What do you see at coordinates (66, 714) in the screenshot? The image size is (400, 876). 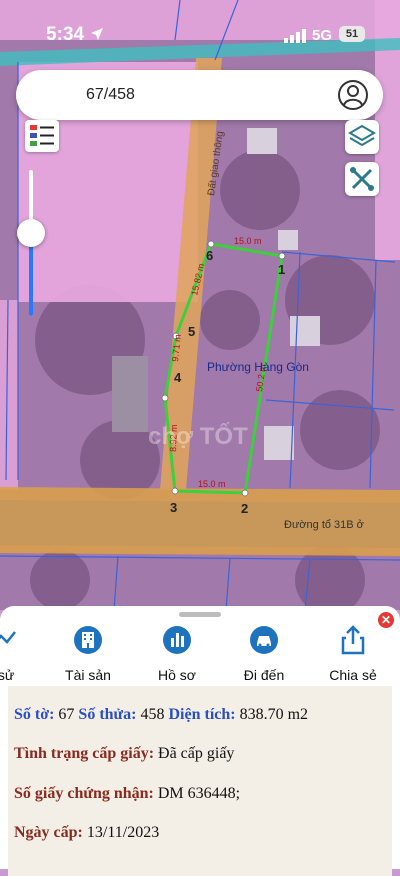 I see `so-to-value: 67` at bounding box center [66, 714].